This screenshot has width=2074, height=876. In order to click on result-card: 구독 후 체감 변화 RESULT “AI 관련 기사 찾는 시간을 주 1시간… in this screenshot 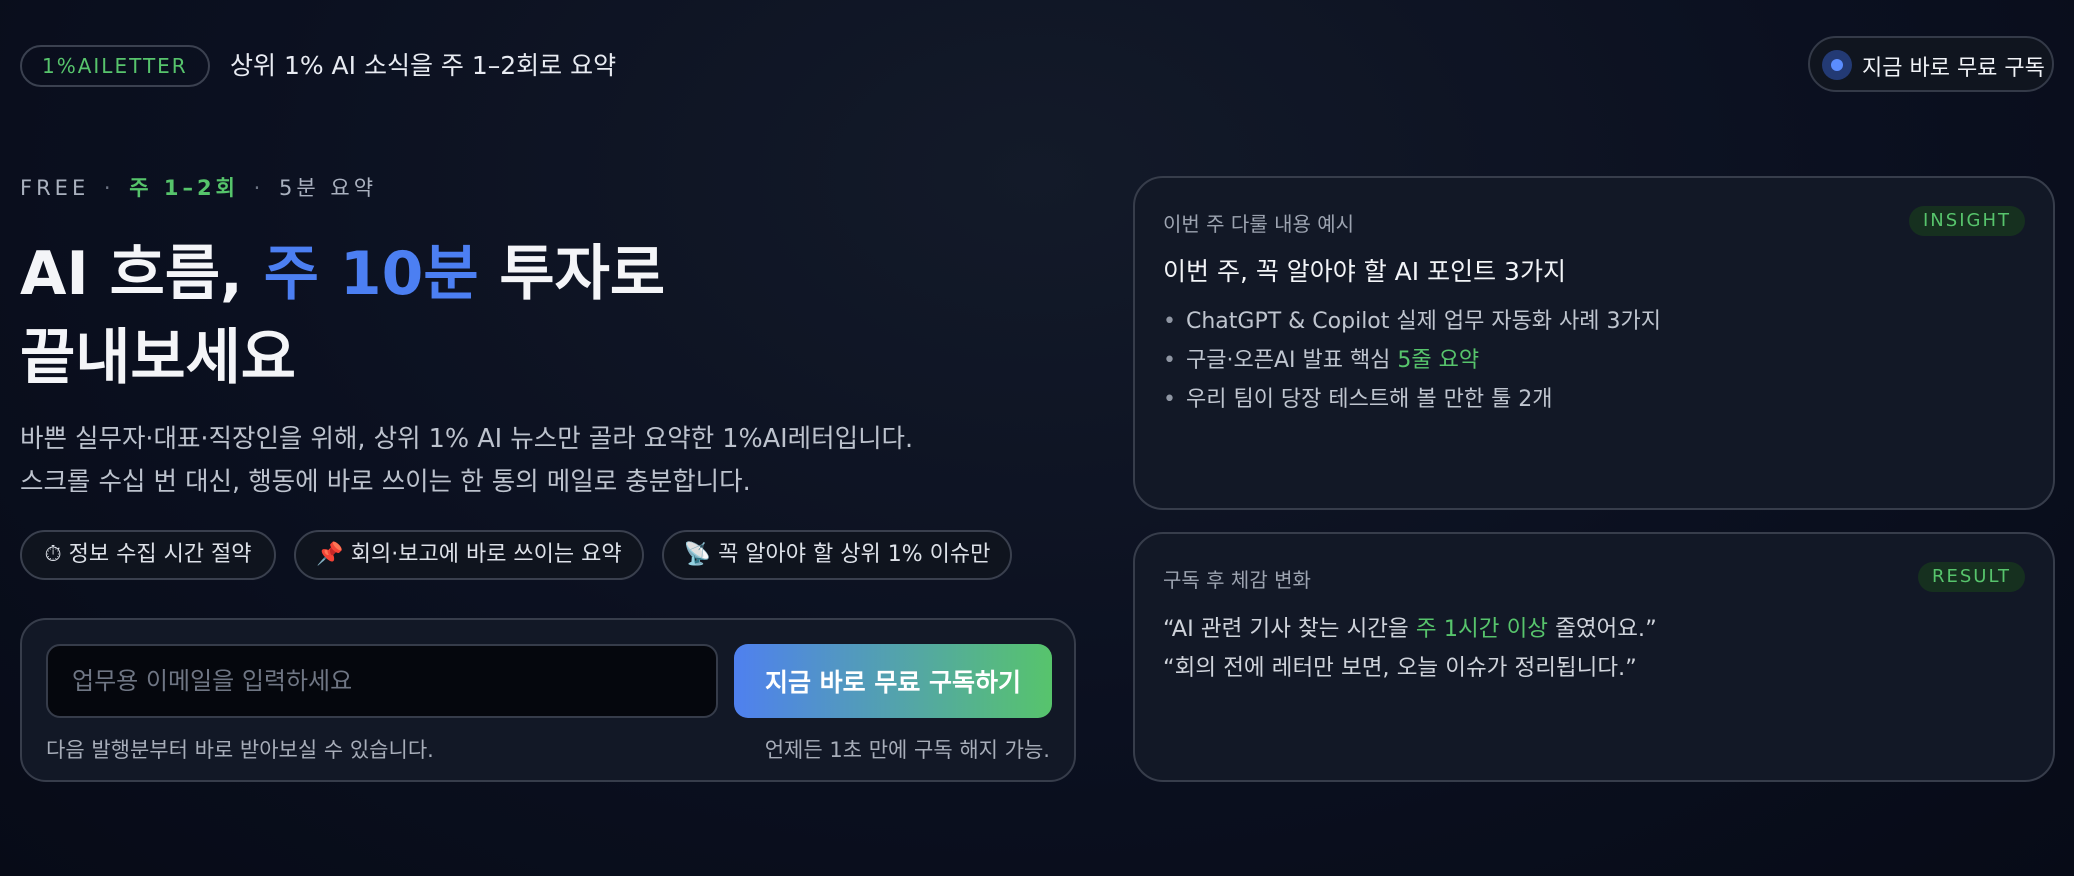, I will do `click(1594, 657)`.